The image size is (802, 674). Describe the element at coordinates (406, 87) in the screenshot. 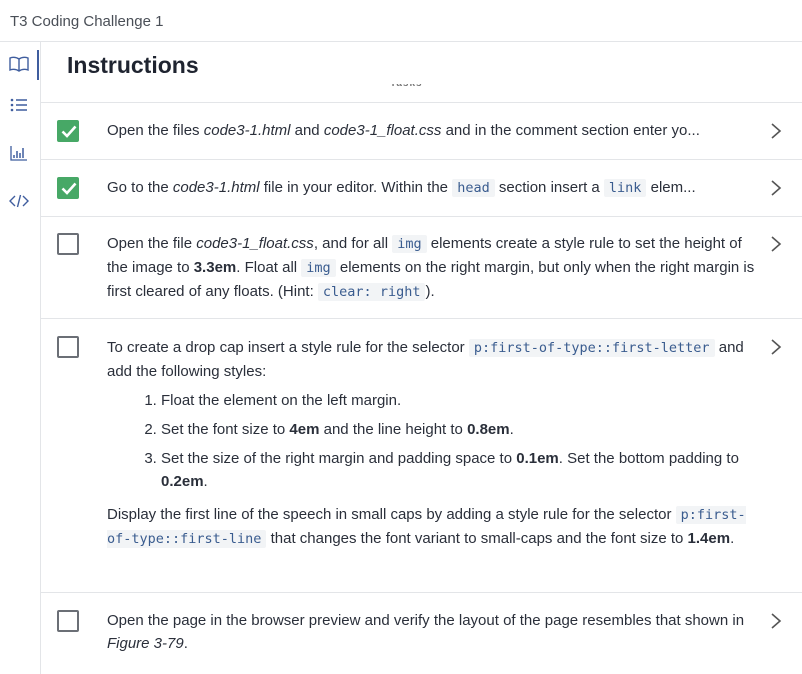

I see `section-label: Tasks` at that location.